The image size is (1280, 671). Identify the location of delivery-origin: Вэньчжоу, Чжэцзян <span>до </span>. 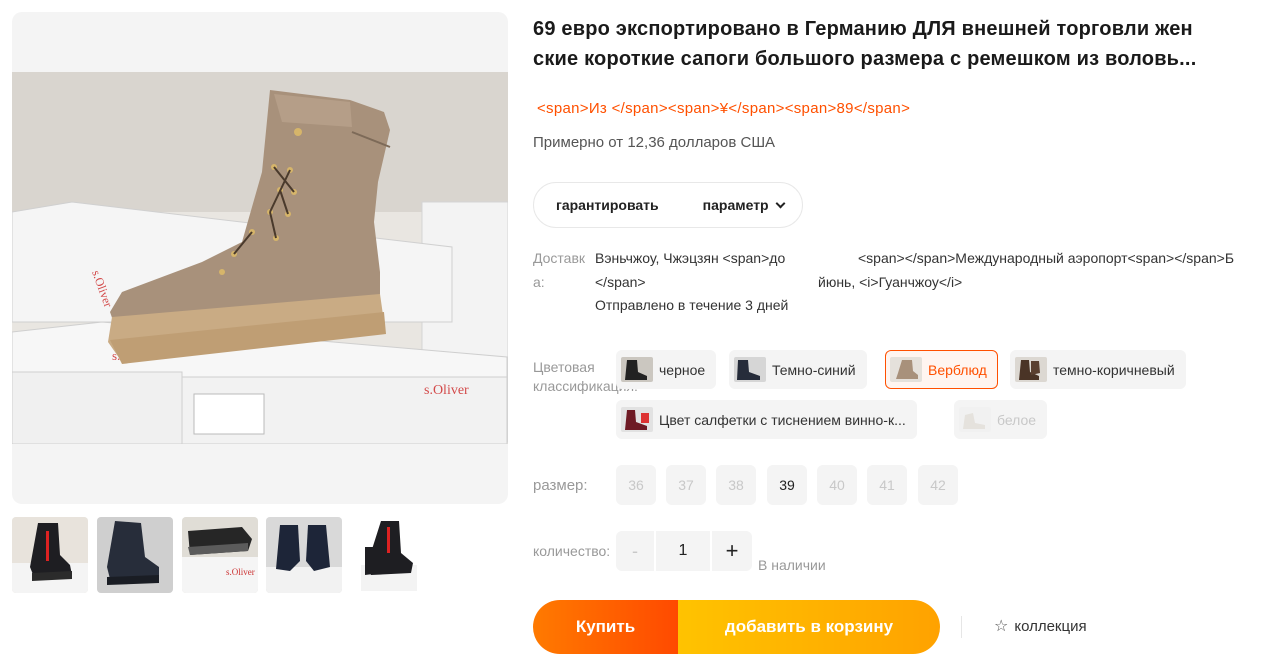
(710, 270).